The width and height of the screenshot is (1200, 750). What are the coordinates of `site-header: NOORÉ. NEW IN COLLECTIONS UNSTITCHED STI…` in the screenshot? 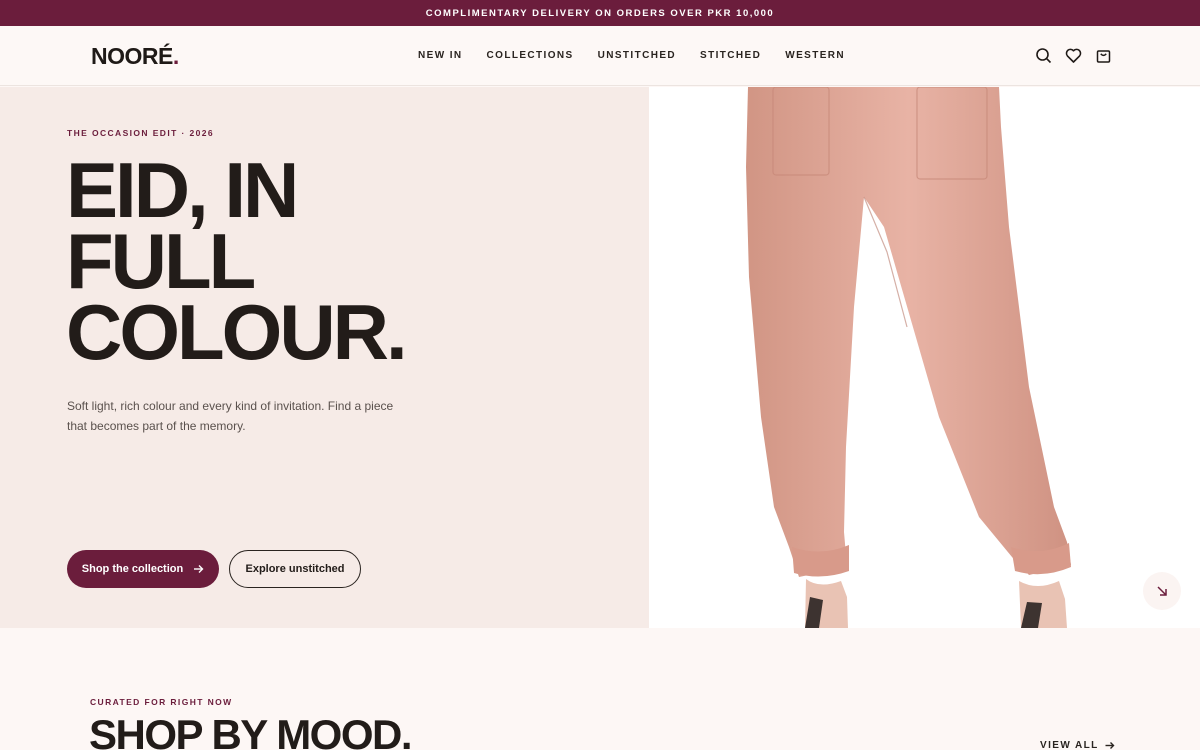 It's located at (600, 56).